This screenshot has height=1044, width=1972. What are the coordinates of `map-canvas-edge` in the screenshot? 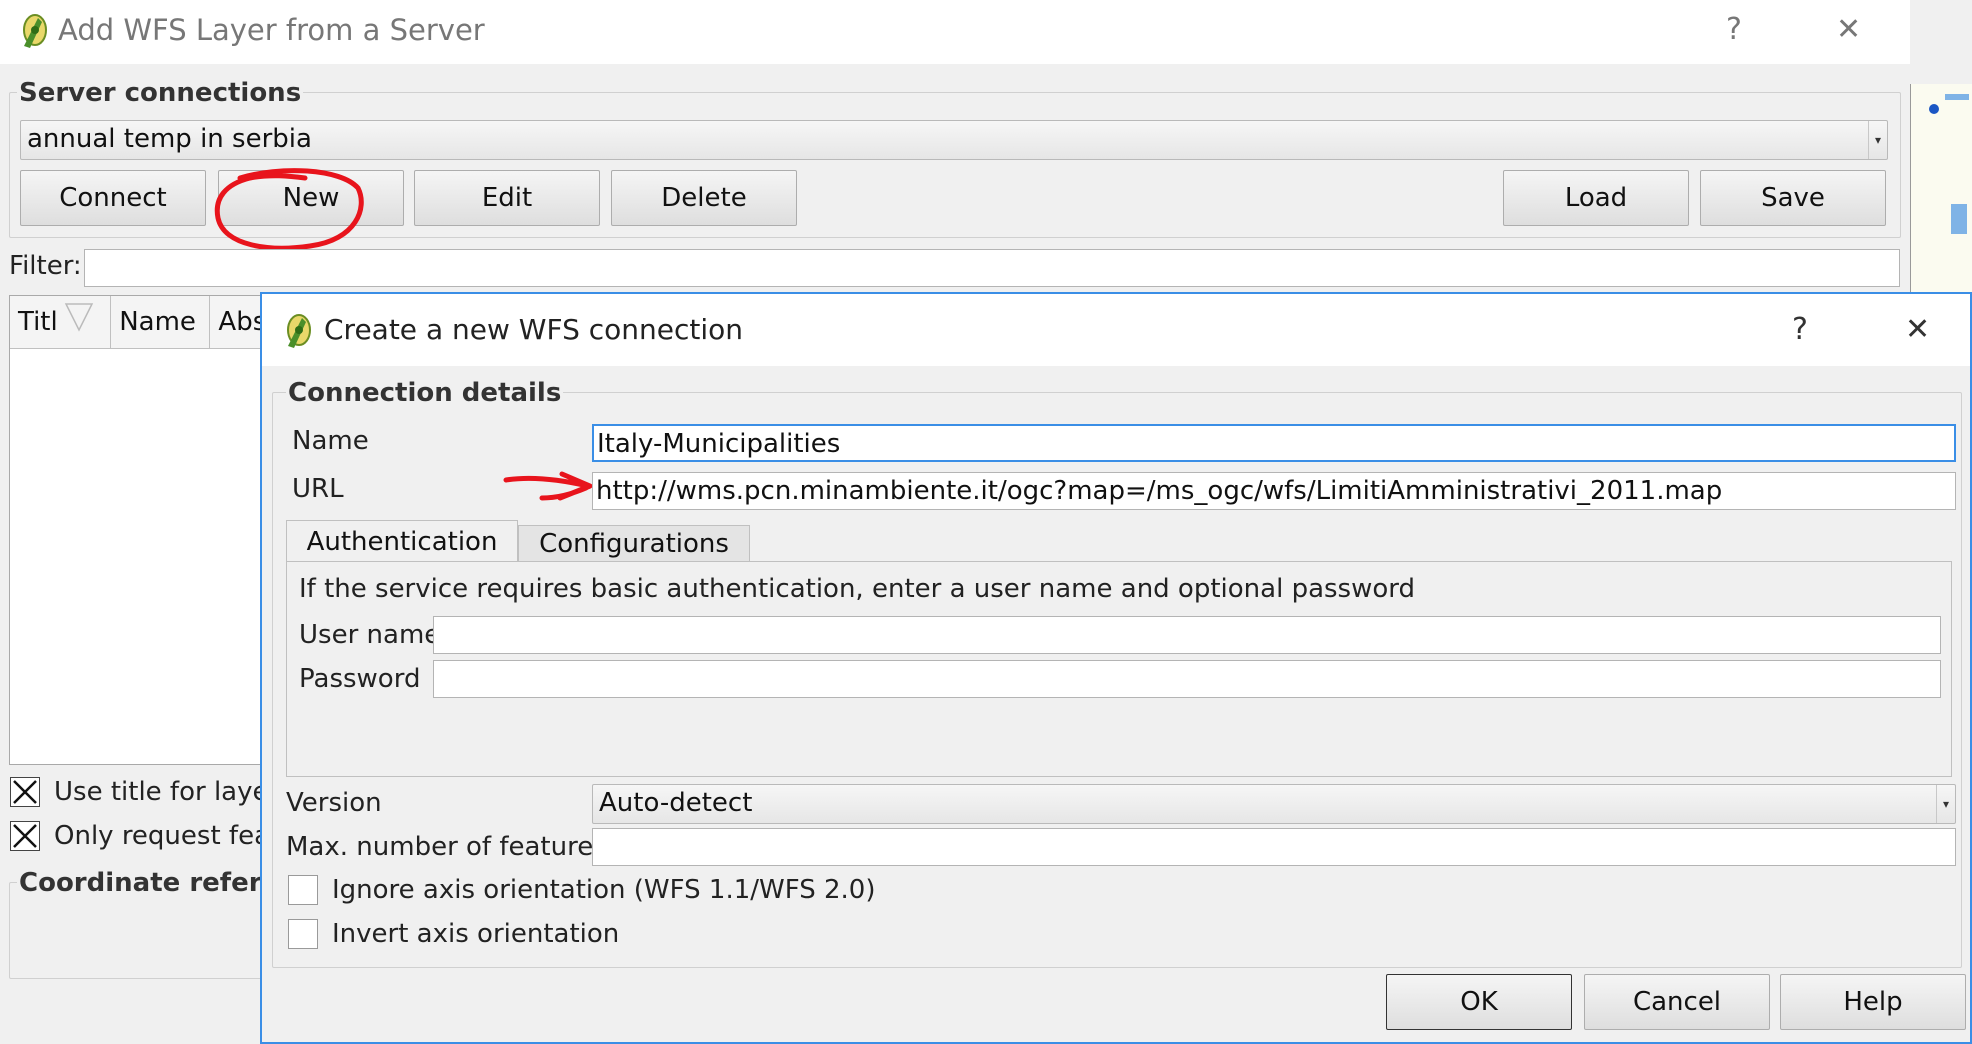 It's located at (1941, 189).